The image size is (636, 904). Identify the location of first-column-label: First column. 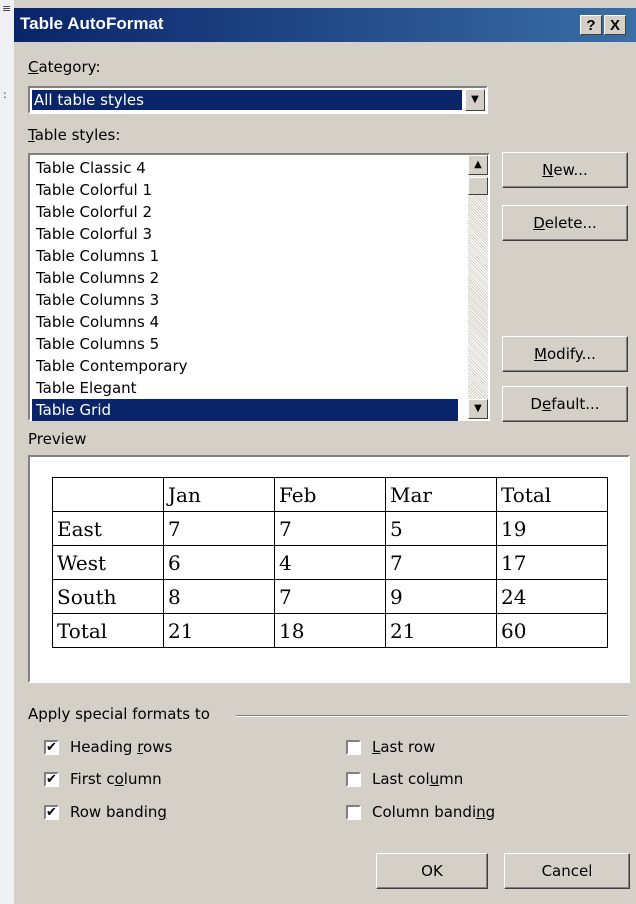
(116, 779).